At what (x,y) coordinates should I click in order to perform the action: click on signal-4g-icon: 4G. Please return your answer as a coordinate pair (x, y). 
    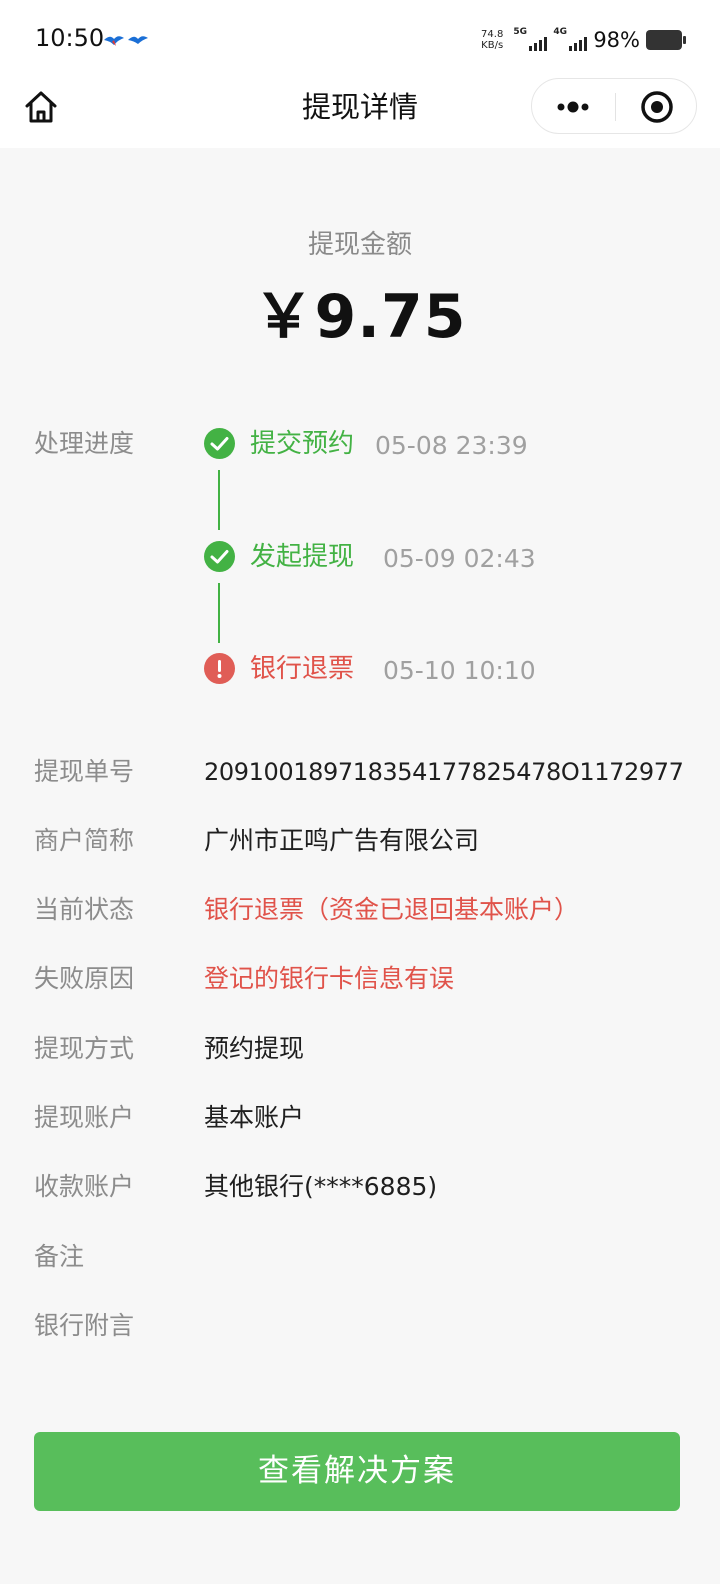
    Looking at the image, I should click on (570, 40).